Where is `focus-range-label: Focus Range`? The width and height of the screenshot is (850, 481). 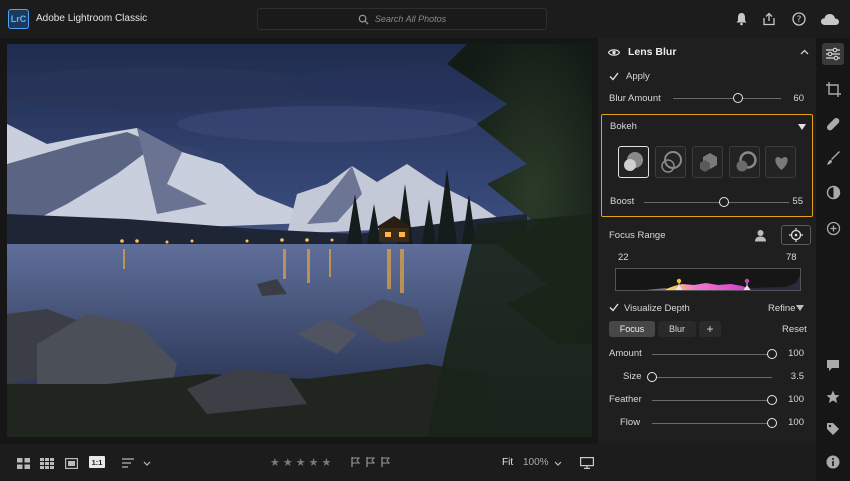 focus-range-label: Focus Range is located at coordinates (637, 235).